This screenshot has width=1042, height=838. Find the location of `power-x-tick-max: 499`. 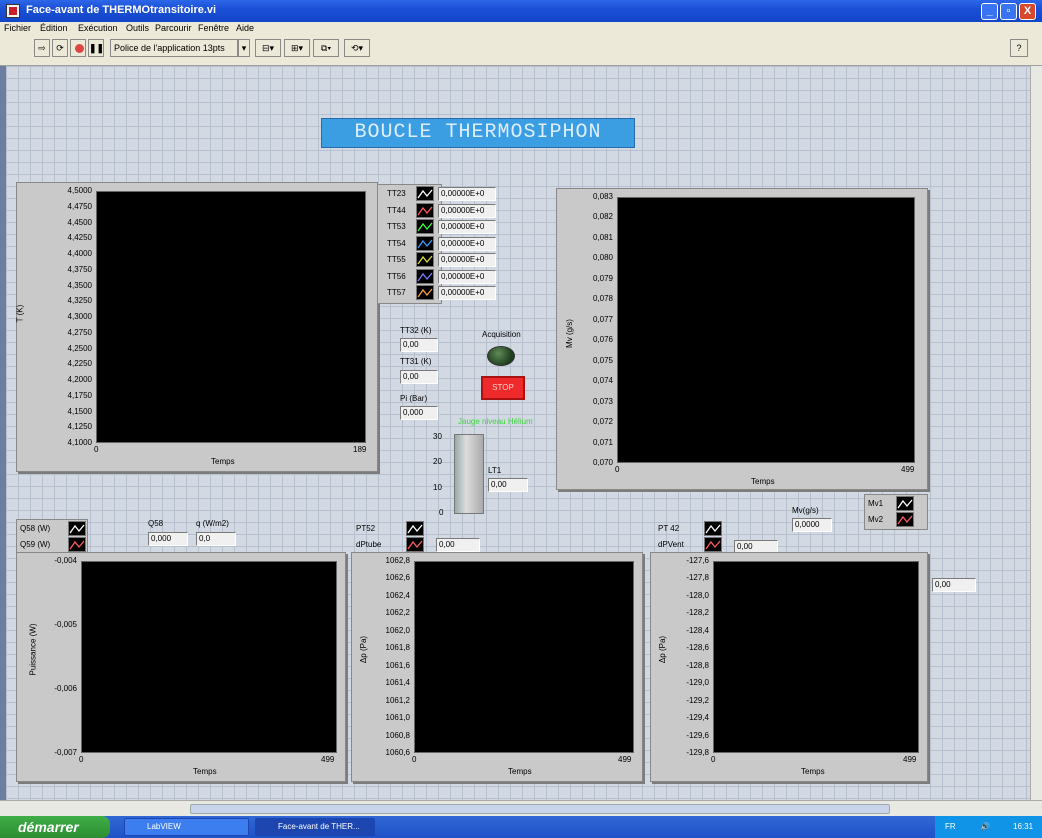

power-x-tick-max: 499 is located at coordinates (328, 759).